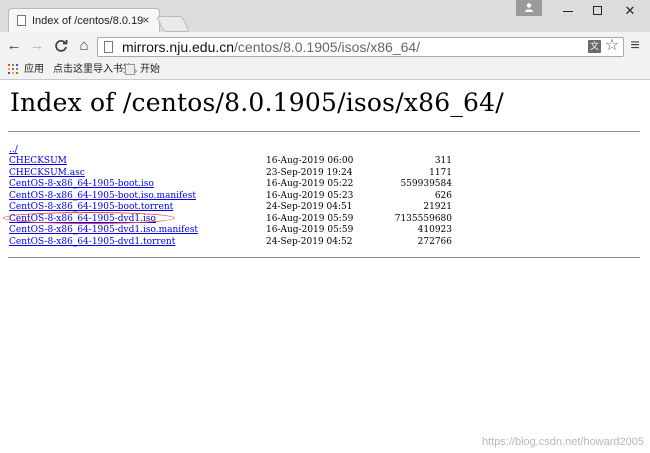  What do you see at coordinates (612, 46) in the screenshot?
I see `bookmark-star-icon: ☆` at bounding box center [612, 46].